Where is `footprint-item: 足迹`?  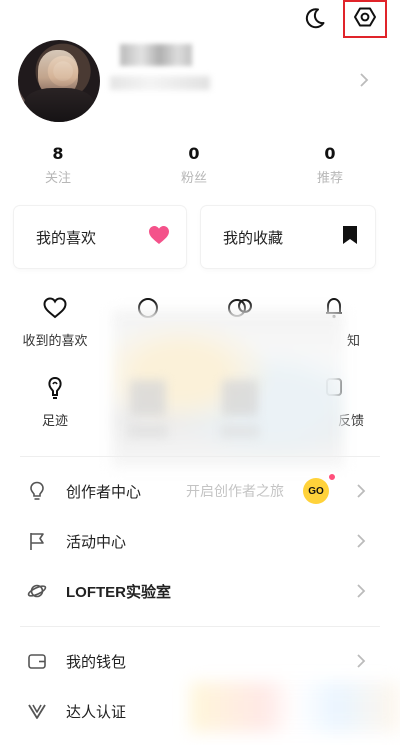
footprint-item: 足迹 is located at coordinates (55, 402).